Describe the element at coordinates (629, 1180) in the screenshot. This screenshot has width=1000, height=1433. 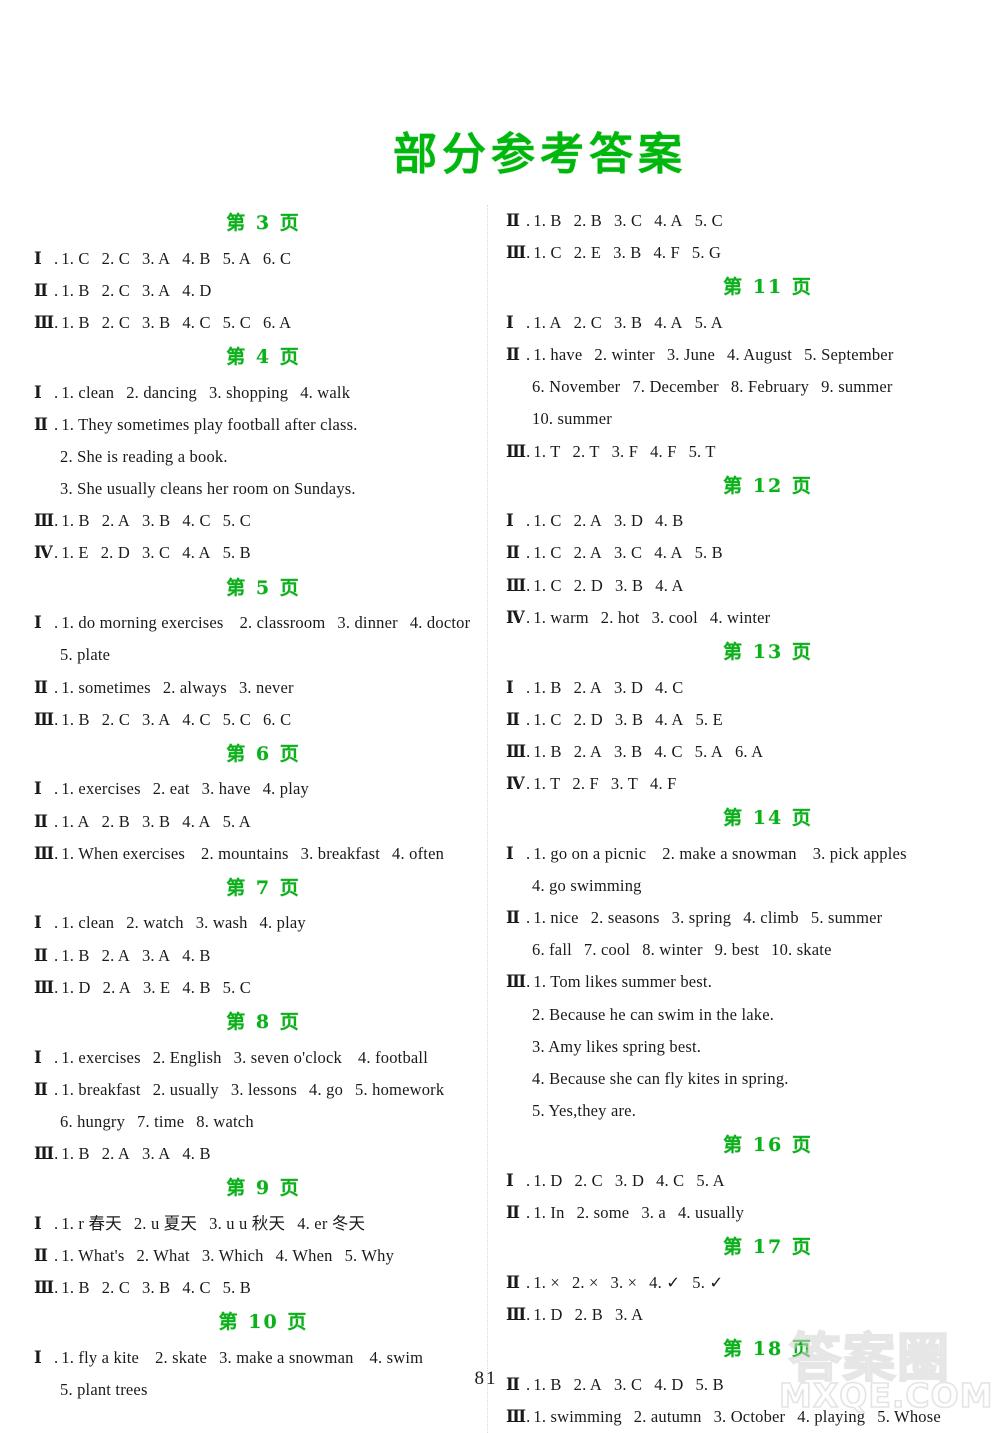
I see `answer-item: 3. D` at that location.